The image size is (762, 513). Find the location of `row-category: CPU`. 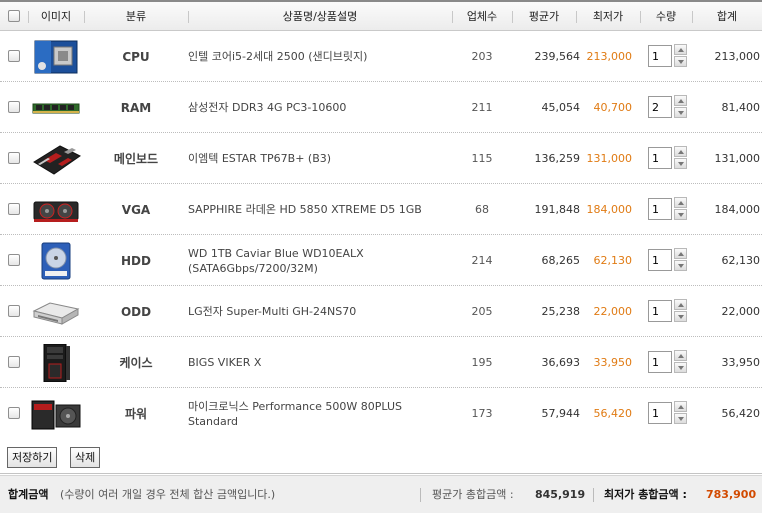

row-category: CPU is located at coordinates (136, 56).